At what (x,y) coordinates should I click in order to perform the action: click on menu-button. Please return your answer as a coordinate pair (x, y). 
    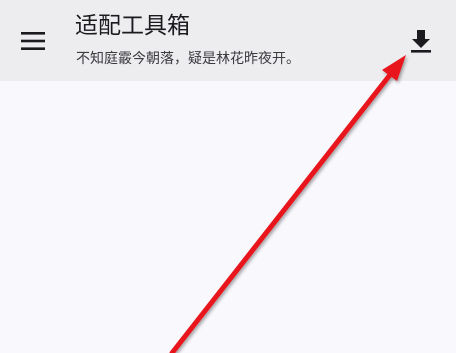
    Looking at the image, I should click on (33, 41).